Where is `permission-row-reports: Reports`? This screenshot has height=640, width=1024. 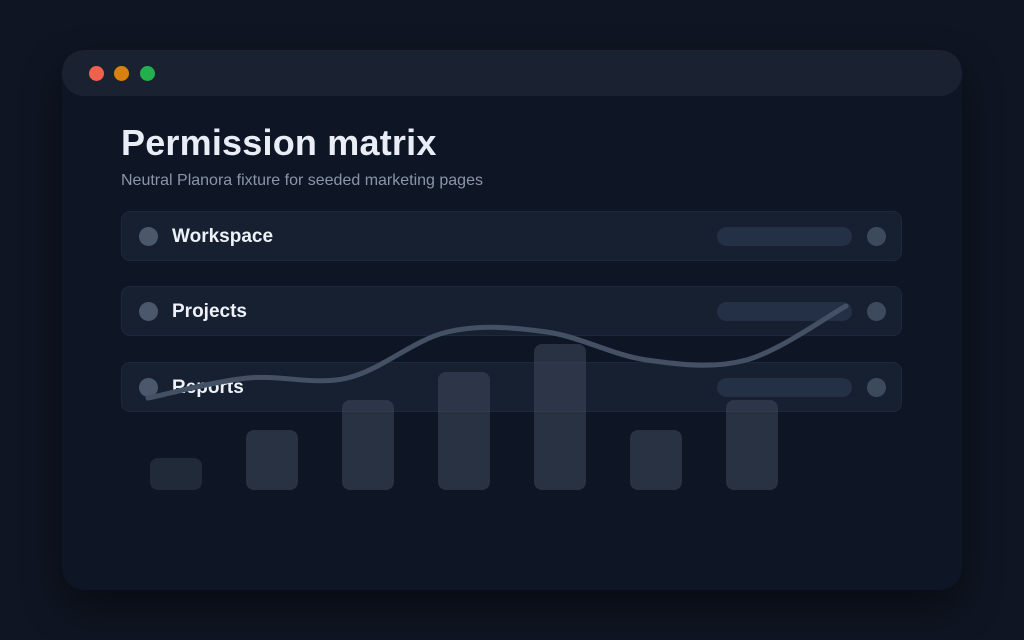
permission-row-reports: Reports is located at coordinates (511, 387).